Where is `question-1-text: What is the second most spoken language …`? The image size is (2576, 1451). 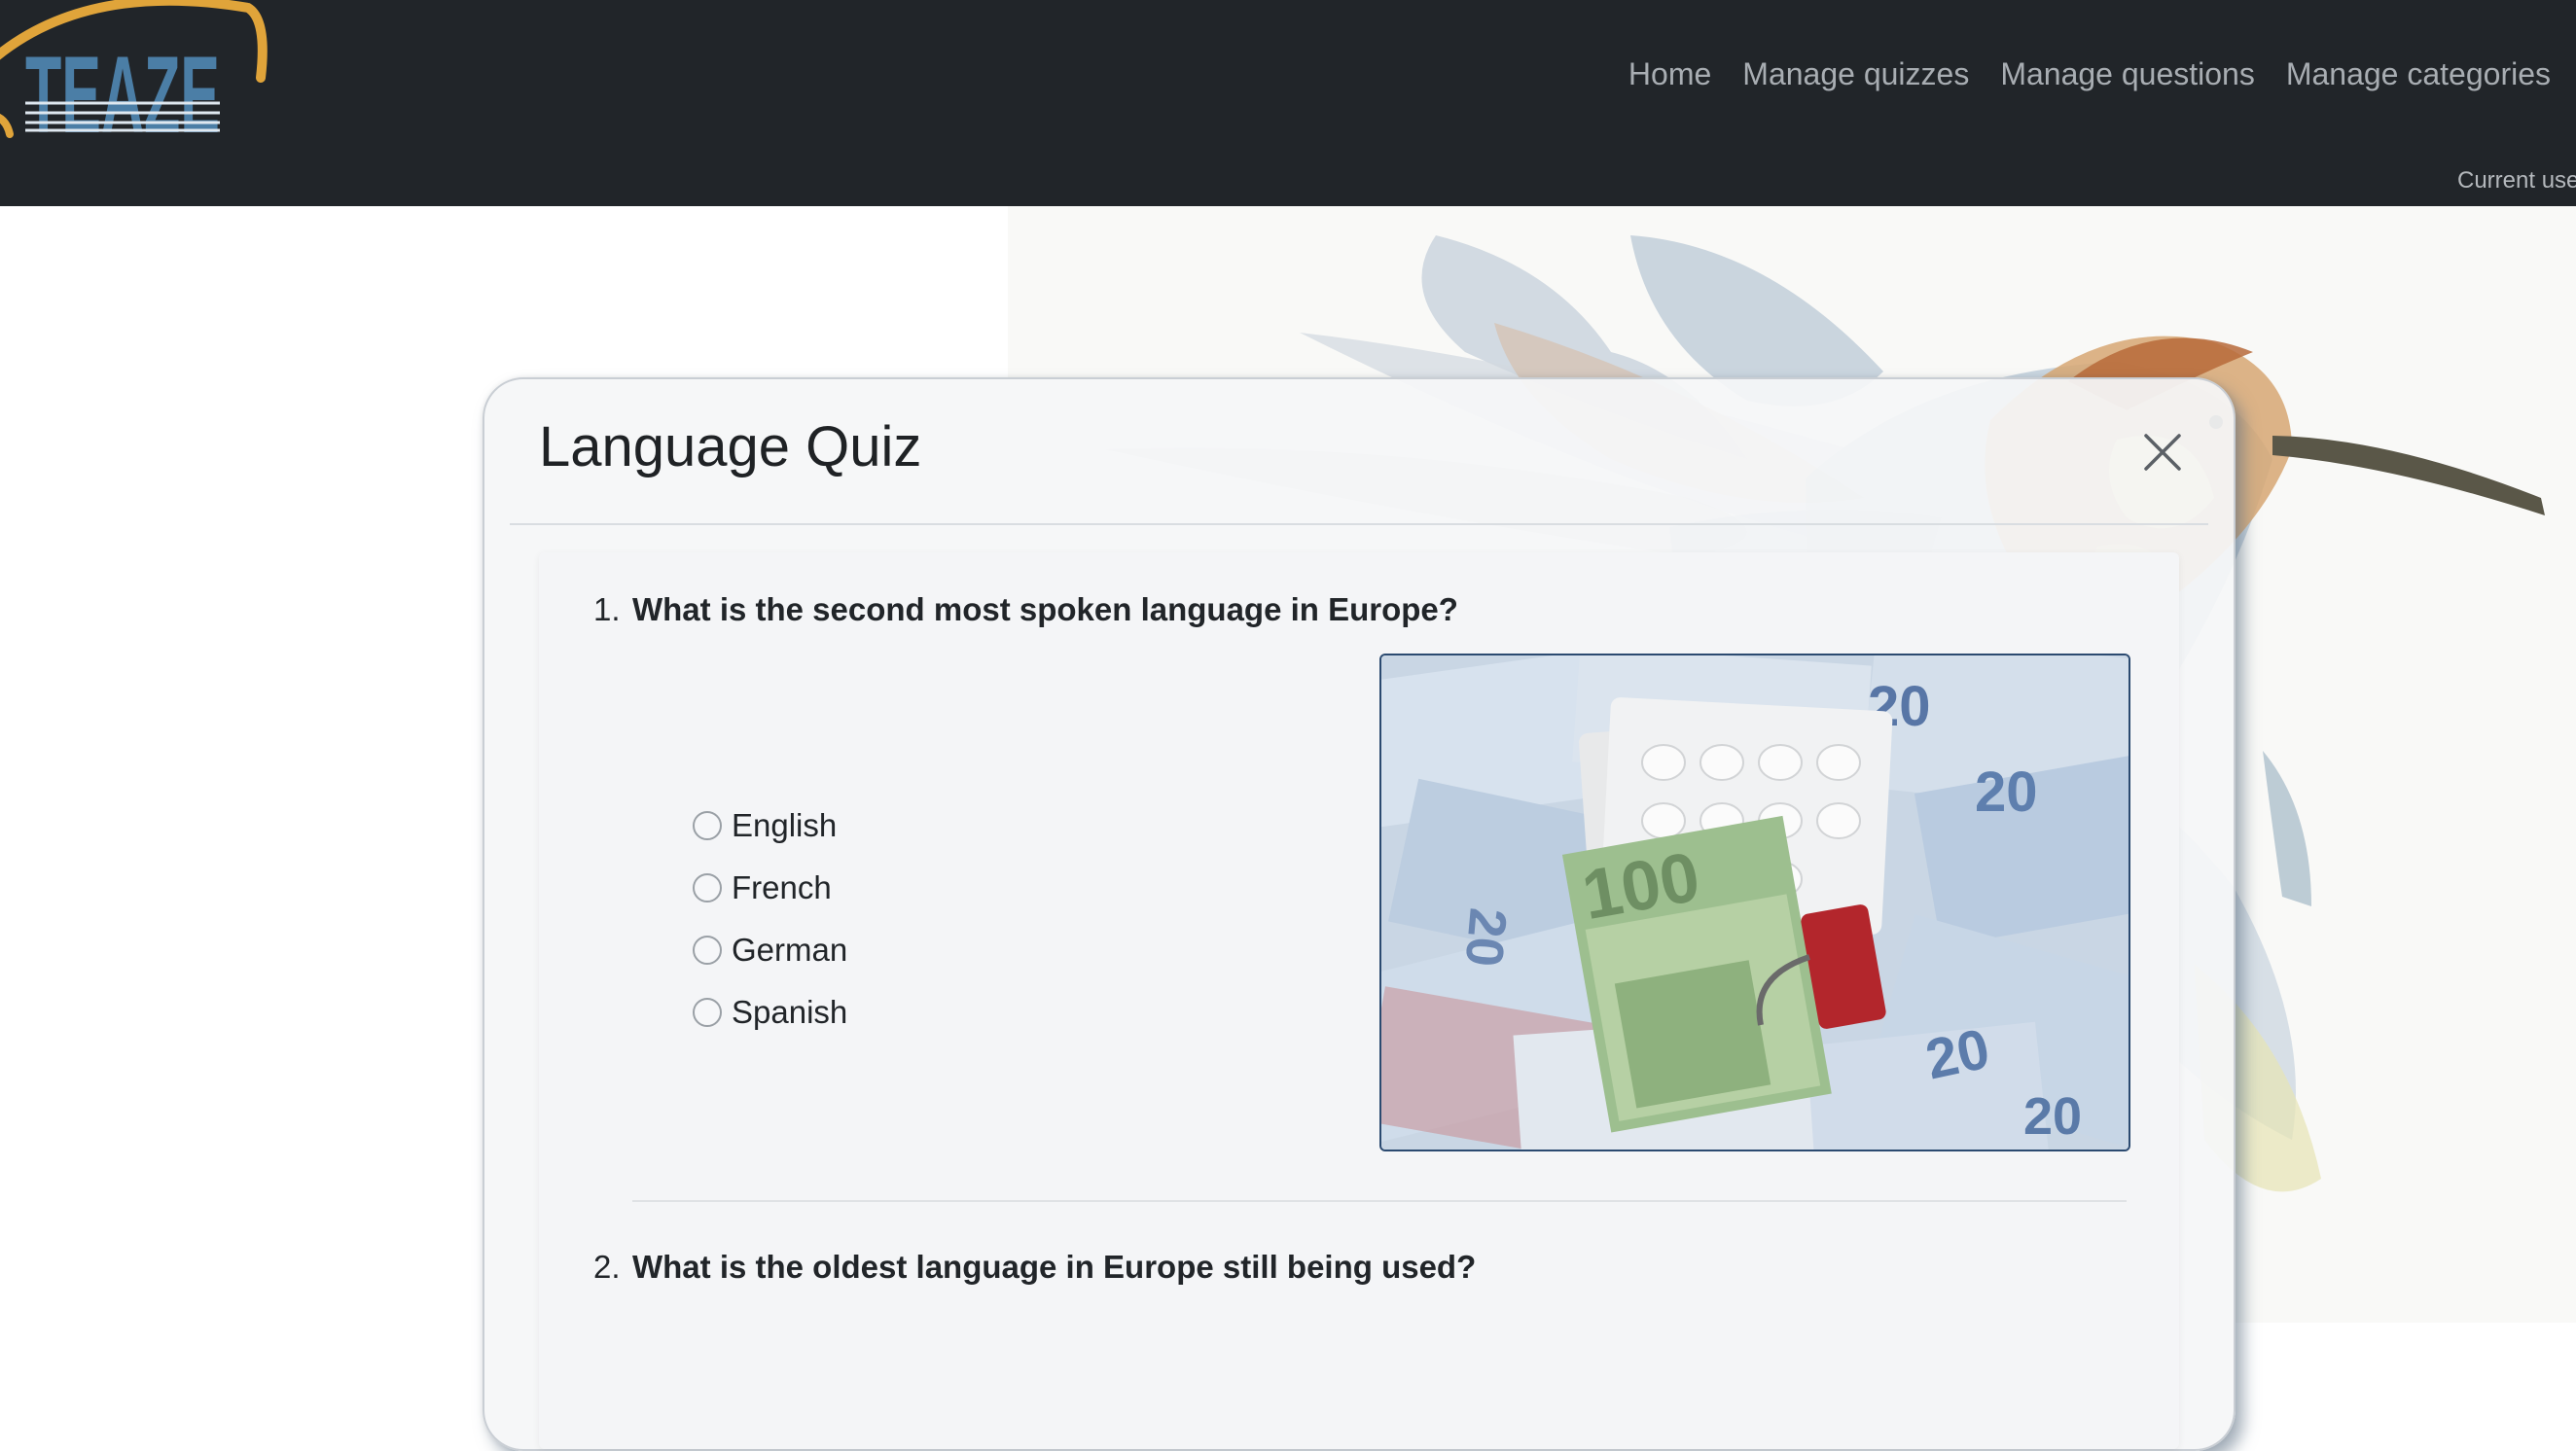 question-1-text: What is the second most spoken language … is located at coordinates (1045, 609).